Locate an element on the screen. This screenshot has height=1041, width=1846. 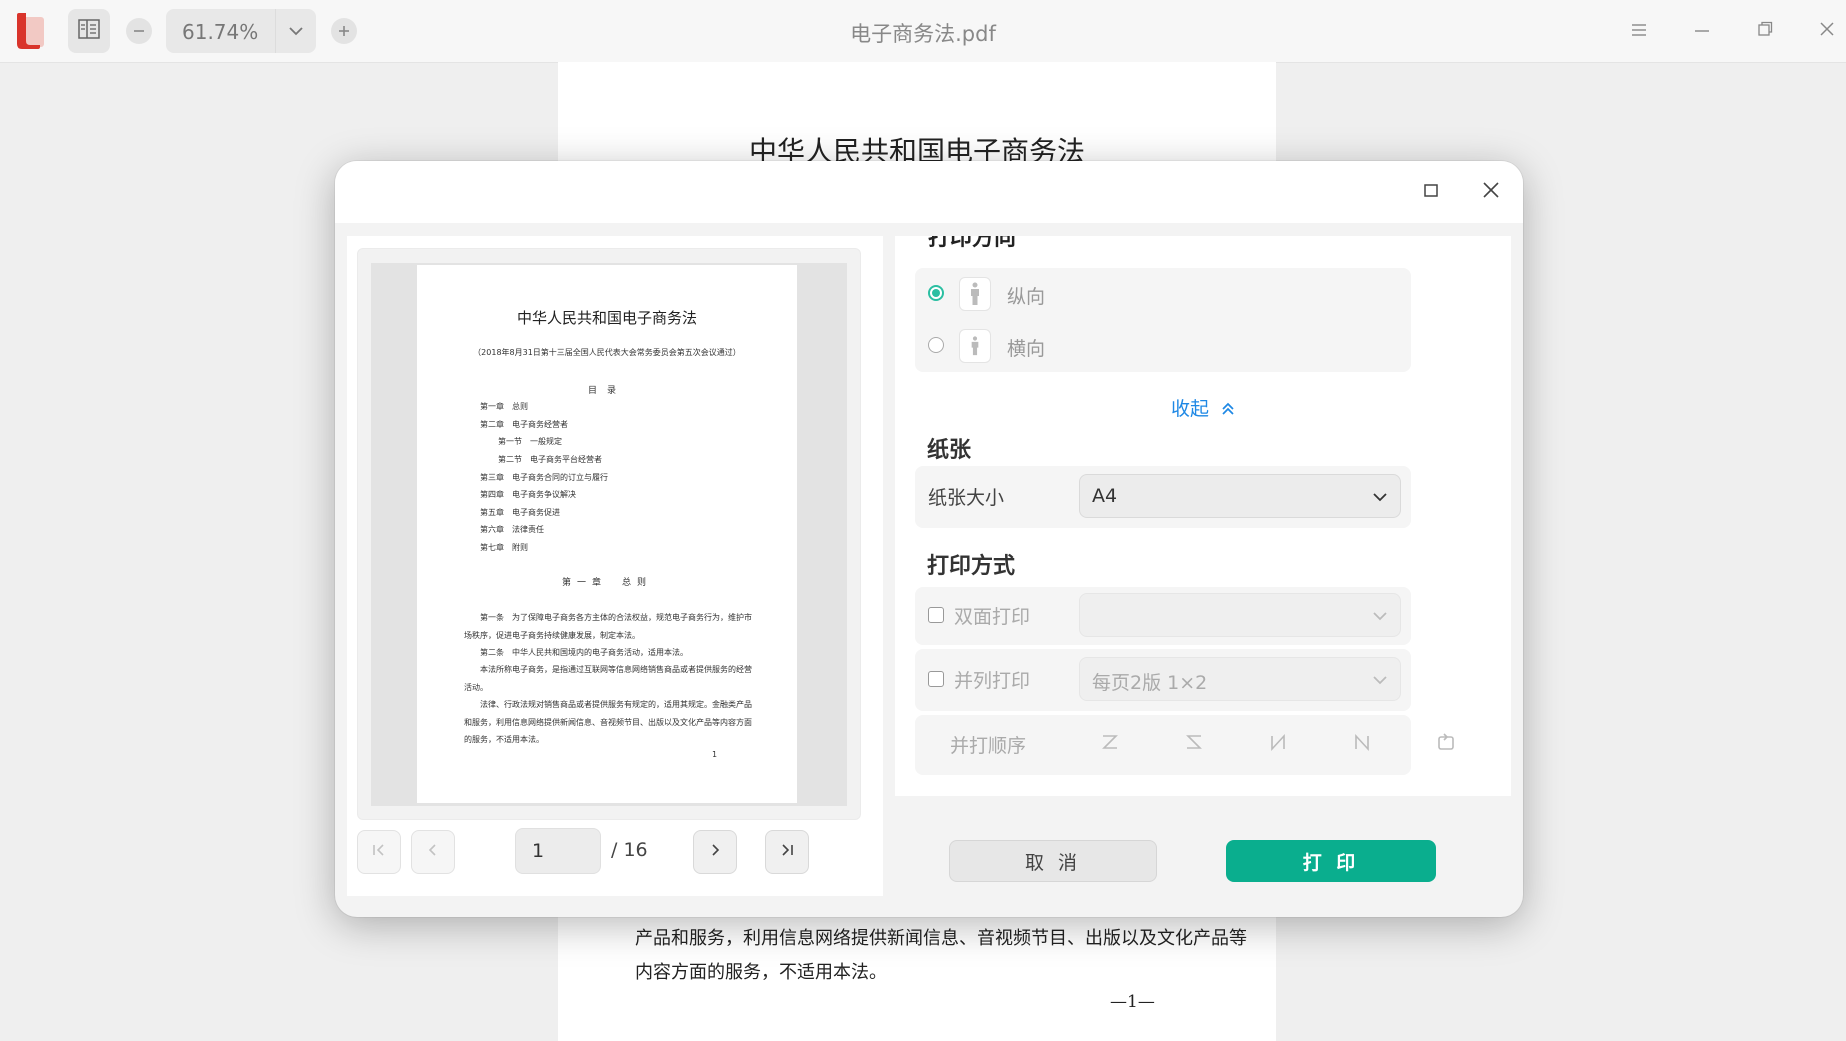
chevron-left-icon is located at coordinates (433, 852).